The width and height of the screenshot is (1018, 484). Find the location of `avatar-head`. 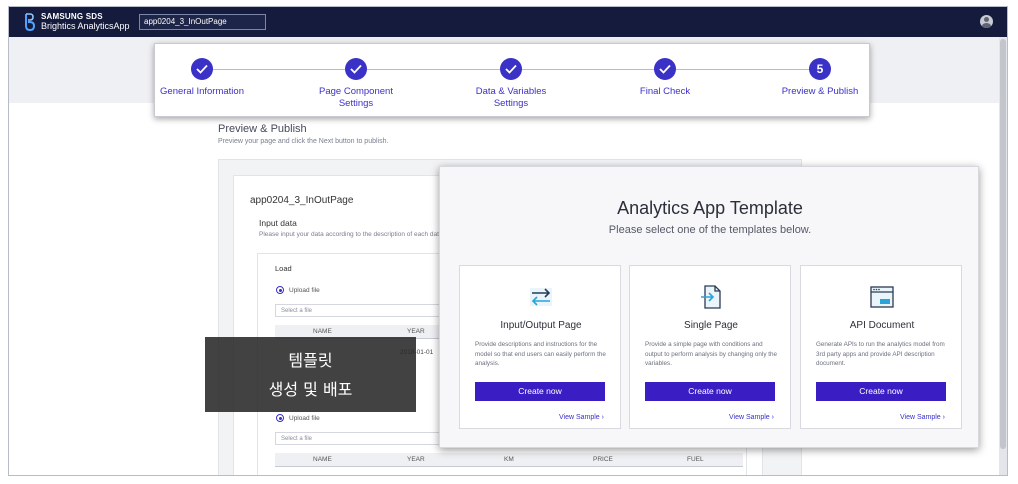

avatar-head is located at coordinates (986, 19).